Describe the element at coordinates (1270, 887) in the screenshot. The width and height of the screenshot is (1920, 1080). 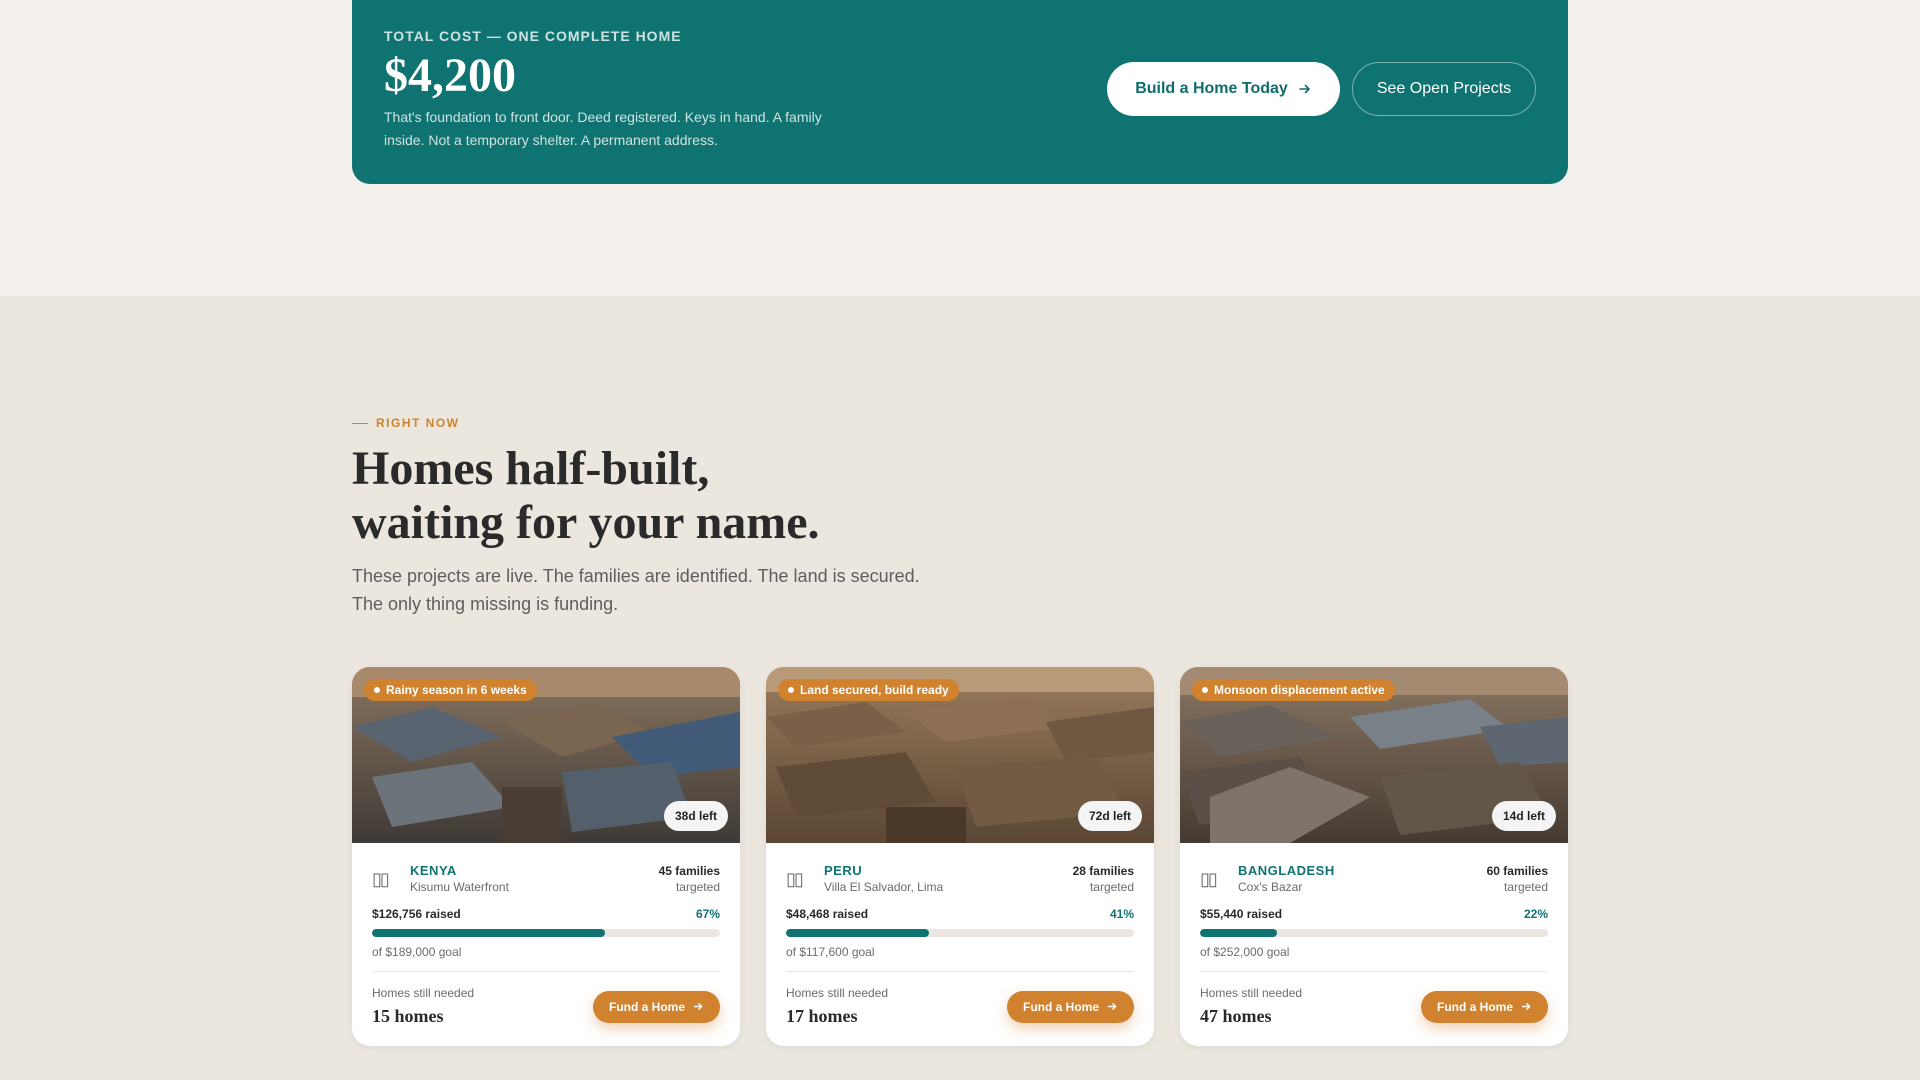
I see `city-name: Cox's Bazar` at that location.